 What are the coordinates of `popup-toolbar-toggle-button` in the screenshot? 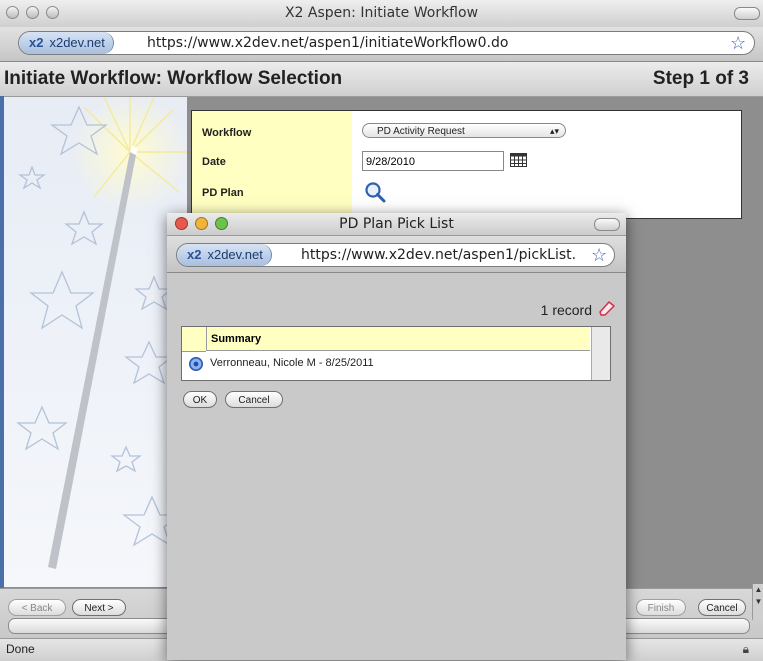 It's located at (607, 224).